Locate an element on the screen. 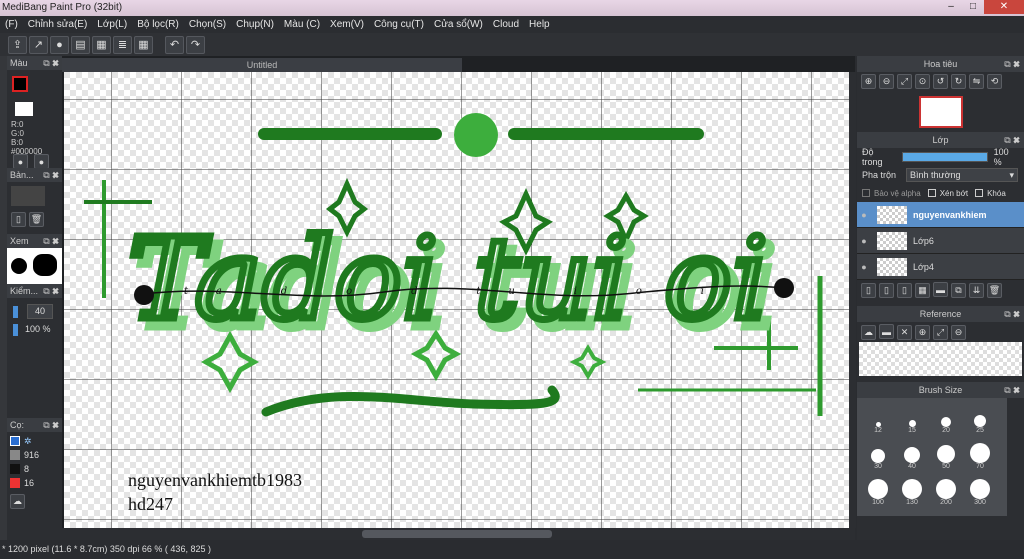 The image size is (1024, 559). settings-gear-icon: ✲ is located at coordinates (28, 441).